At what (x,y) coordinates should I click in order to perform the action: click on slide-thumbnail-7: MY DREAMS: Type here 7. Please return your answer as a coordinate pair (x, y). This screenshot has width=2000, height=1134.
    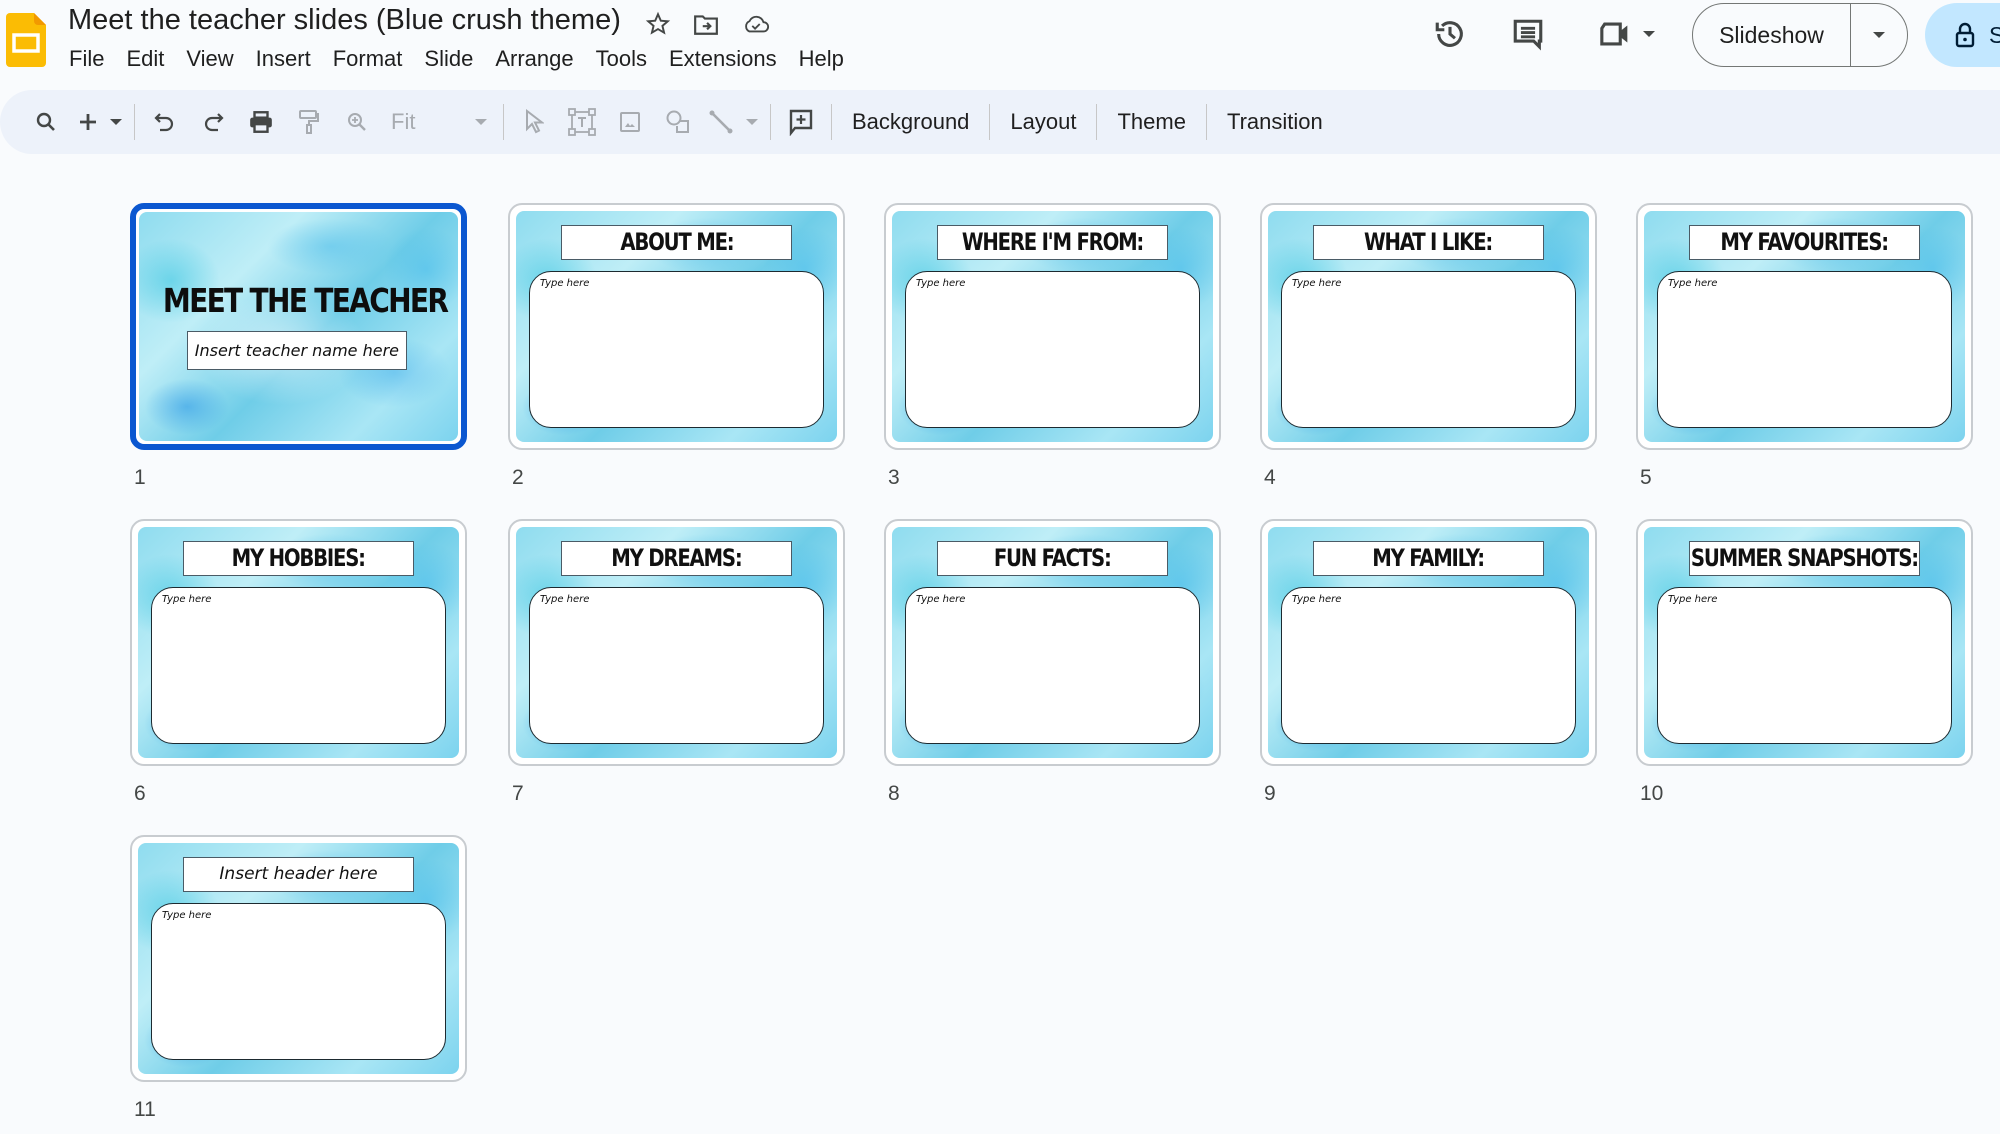
    Looking at the image, I should click on (676, 662).